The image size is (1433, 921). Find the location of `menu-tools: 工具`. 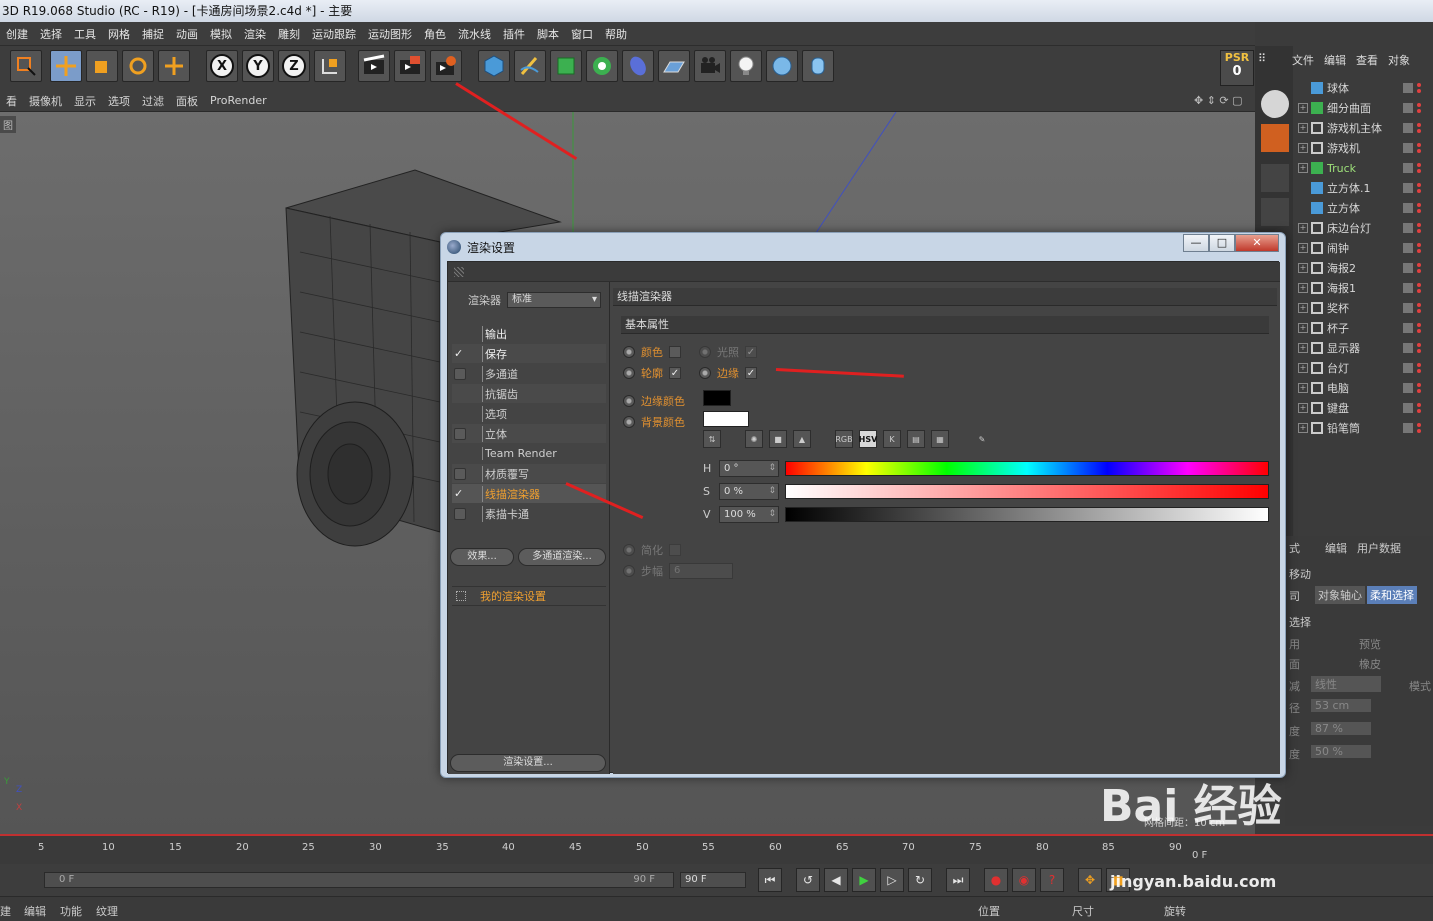

menu-tools: 工具 is located at coordinates (85, 34).